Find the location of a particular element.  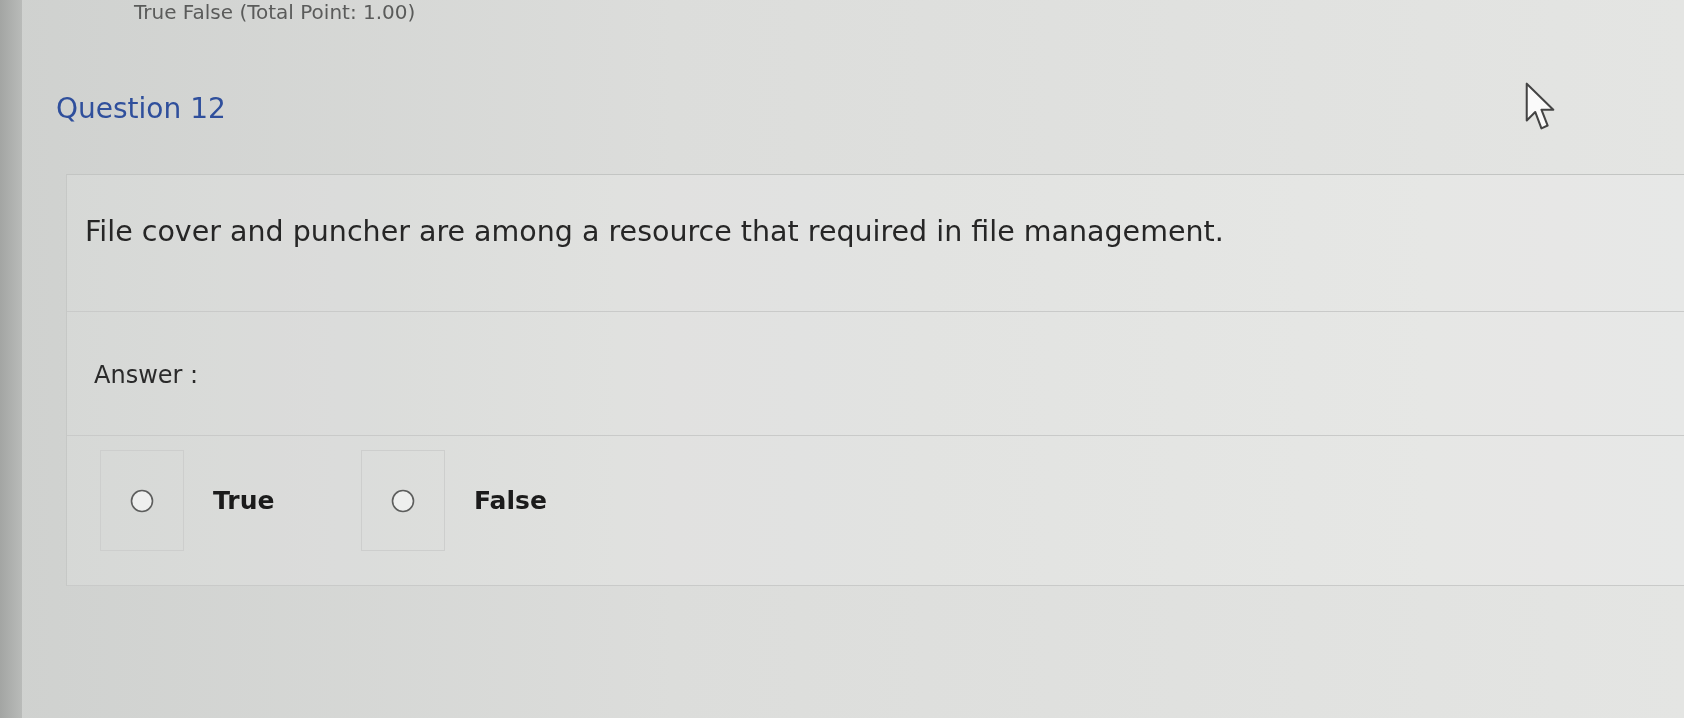

question-text: File cover and puncher are among a resource that required in file management. is located at coordinates (654, 231).